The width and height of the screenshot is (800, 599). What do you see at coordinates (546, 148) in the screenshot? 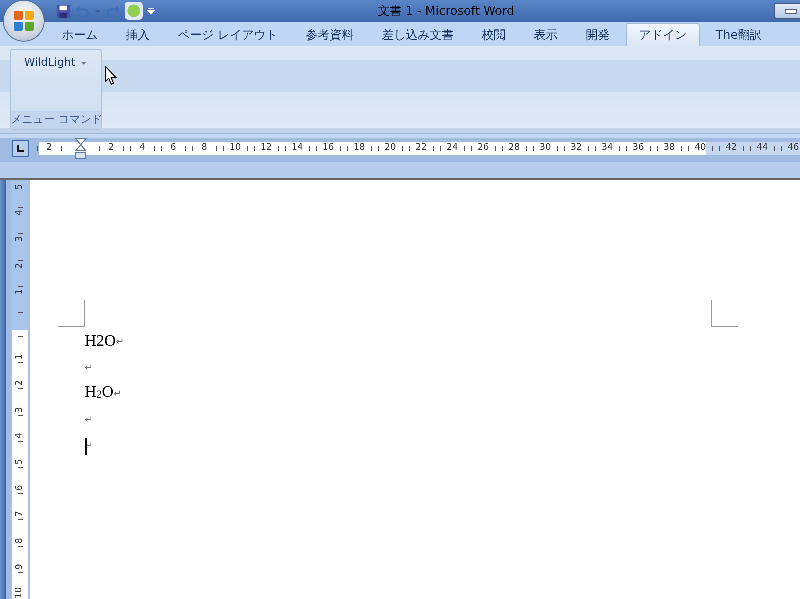
I see `ruler-number: 30` at bounding box center [546, 148].